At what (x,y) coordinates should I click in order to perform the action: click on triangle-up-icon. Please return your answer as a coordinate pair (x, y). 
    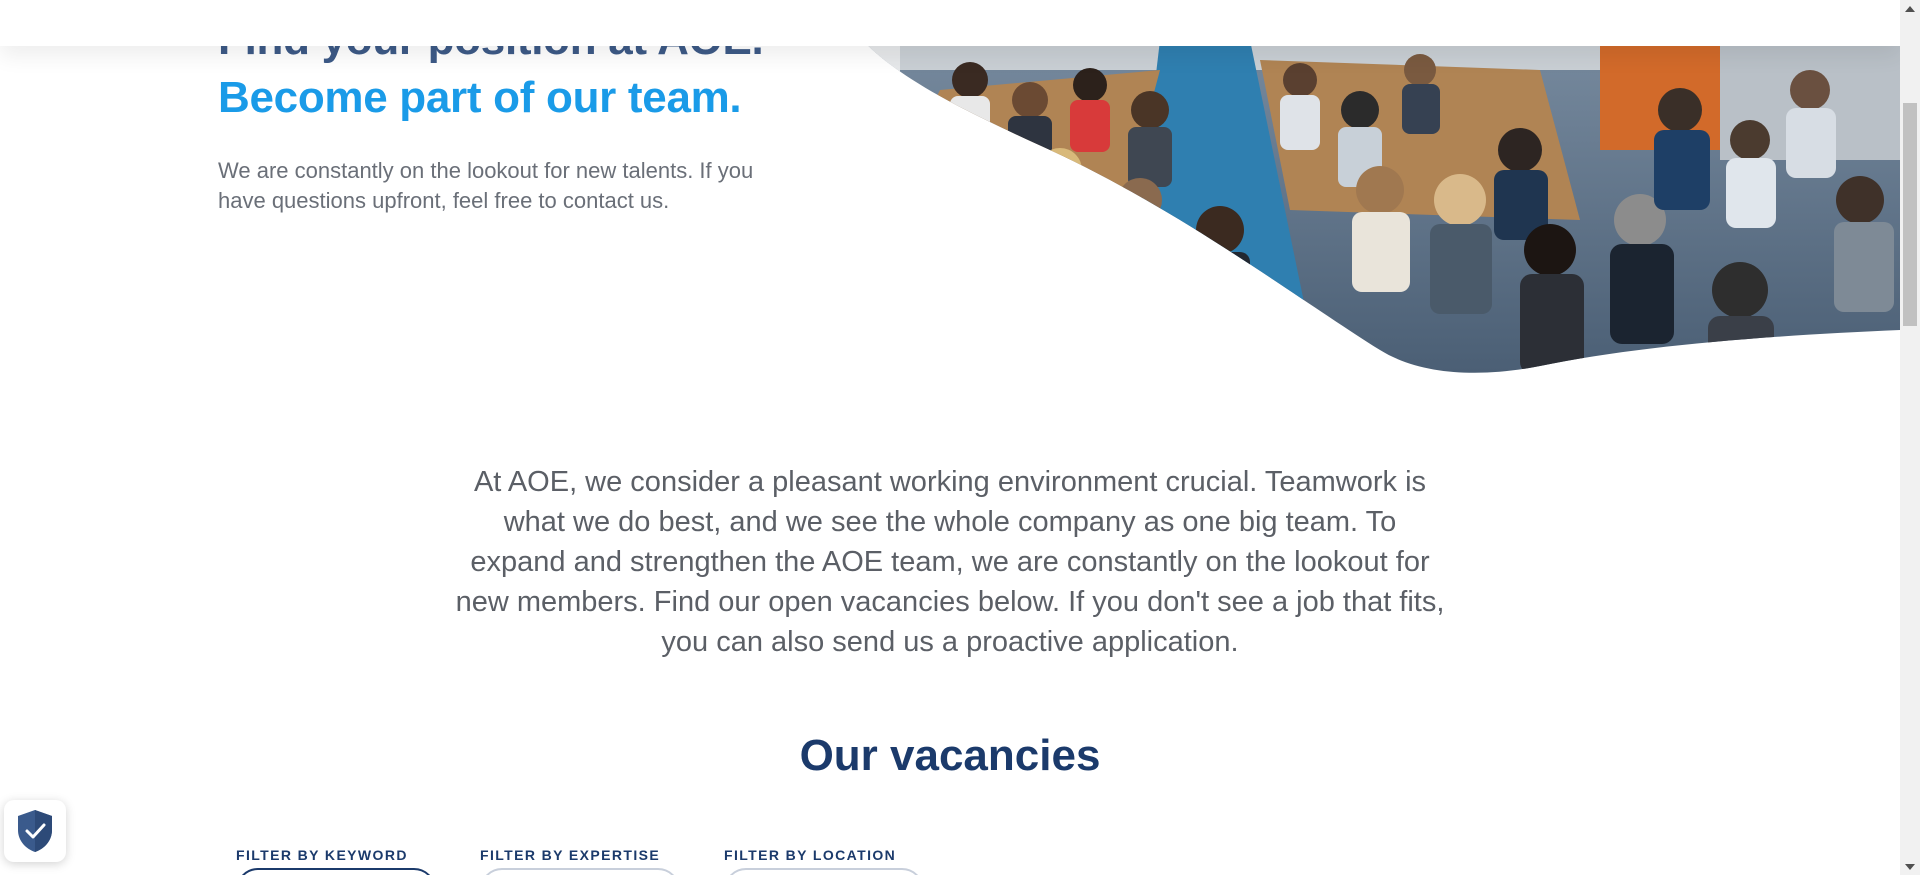
    Looking at the image, I should click on (1910, 8).